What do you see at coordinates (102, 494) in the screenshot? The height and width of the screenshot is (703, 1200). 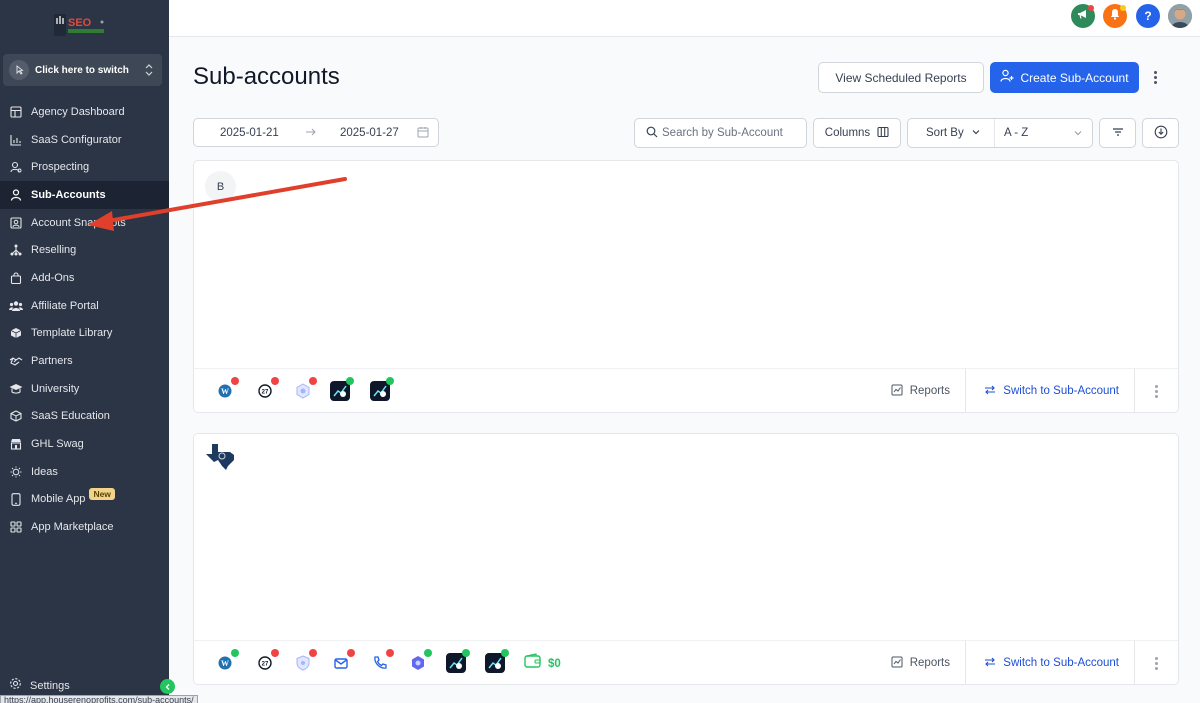 I see `new-badge: New` at bounding box center [102, 494].